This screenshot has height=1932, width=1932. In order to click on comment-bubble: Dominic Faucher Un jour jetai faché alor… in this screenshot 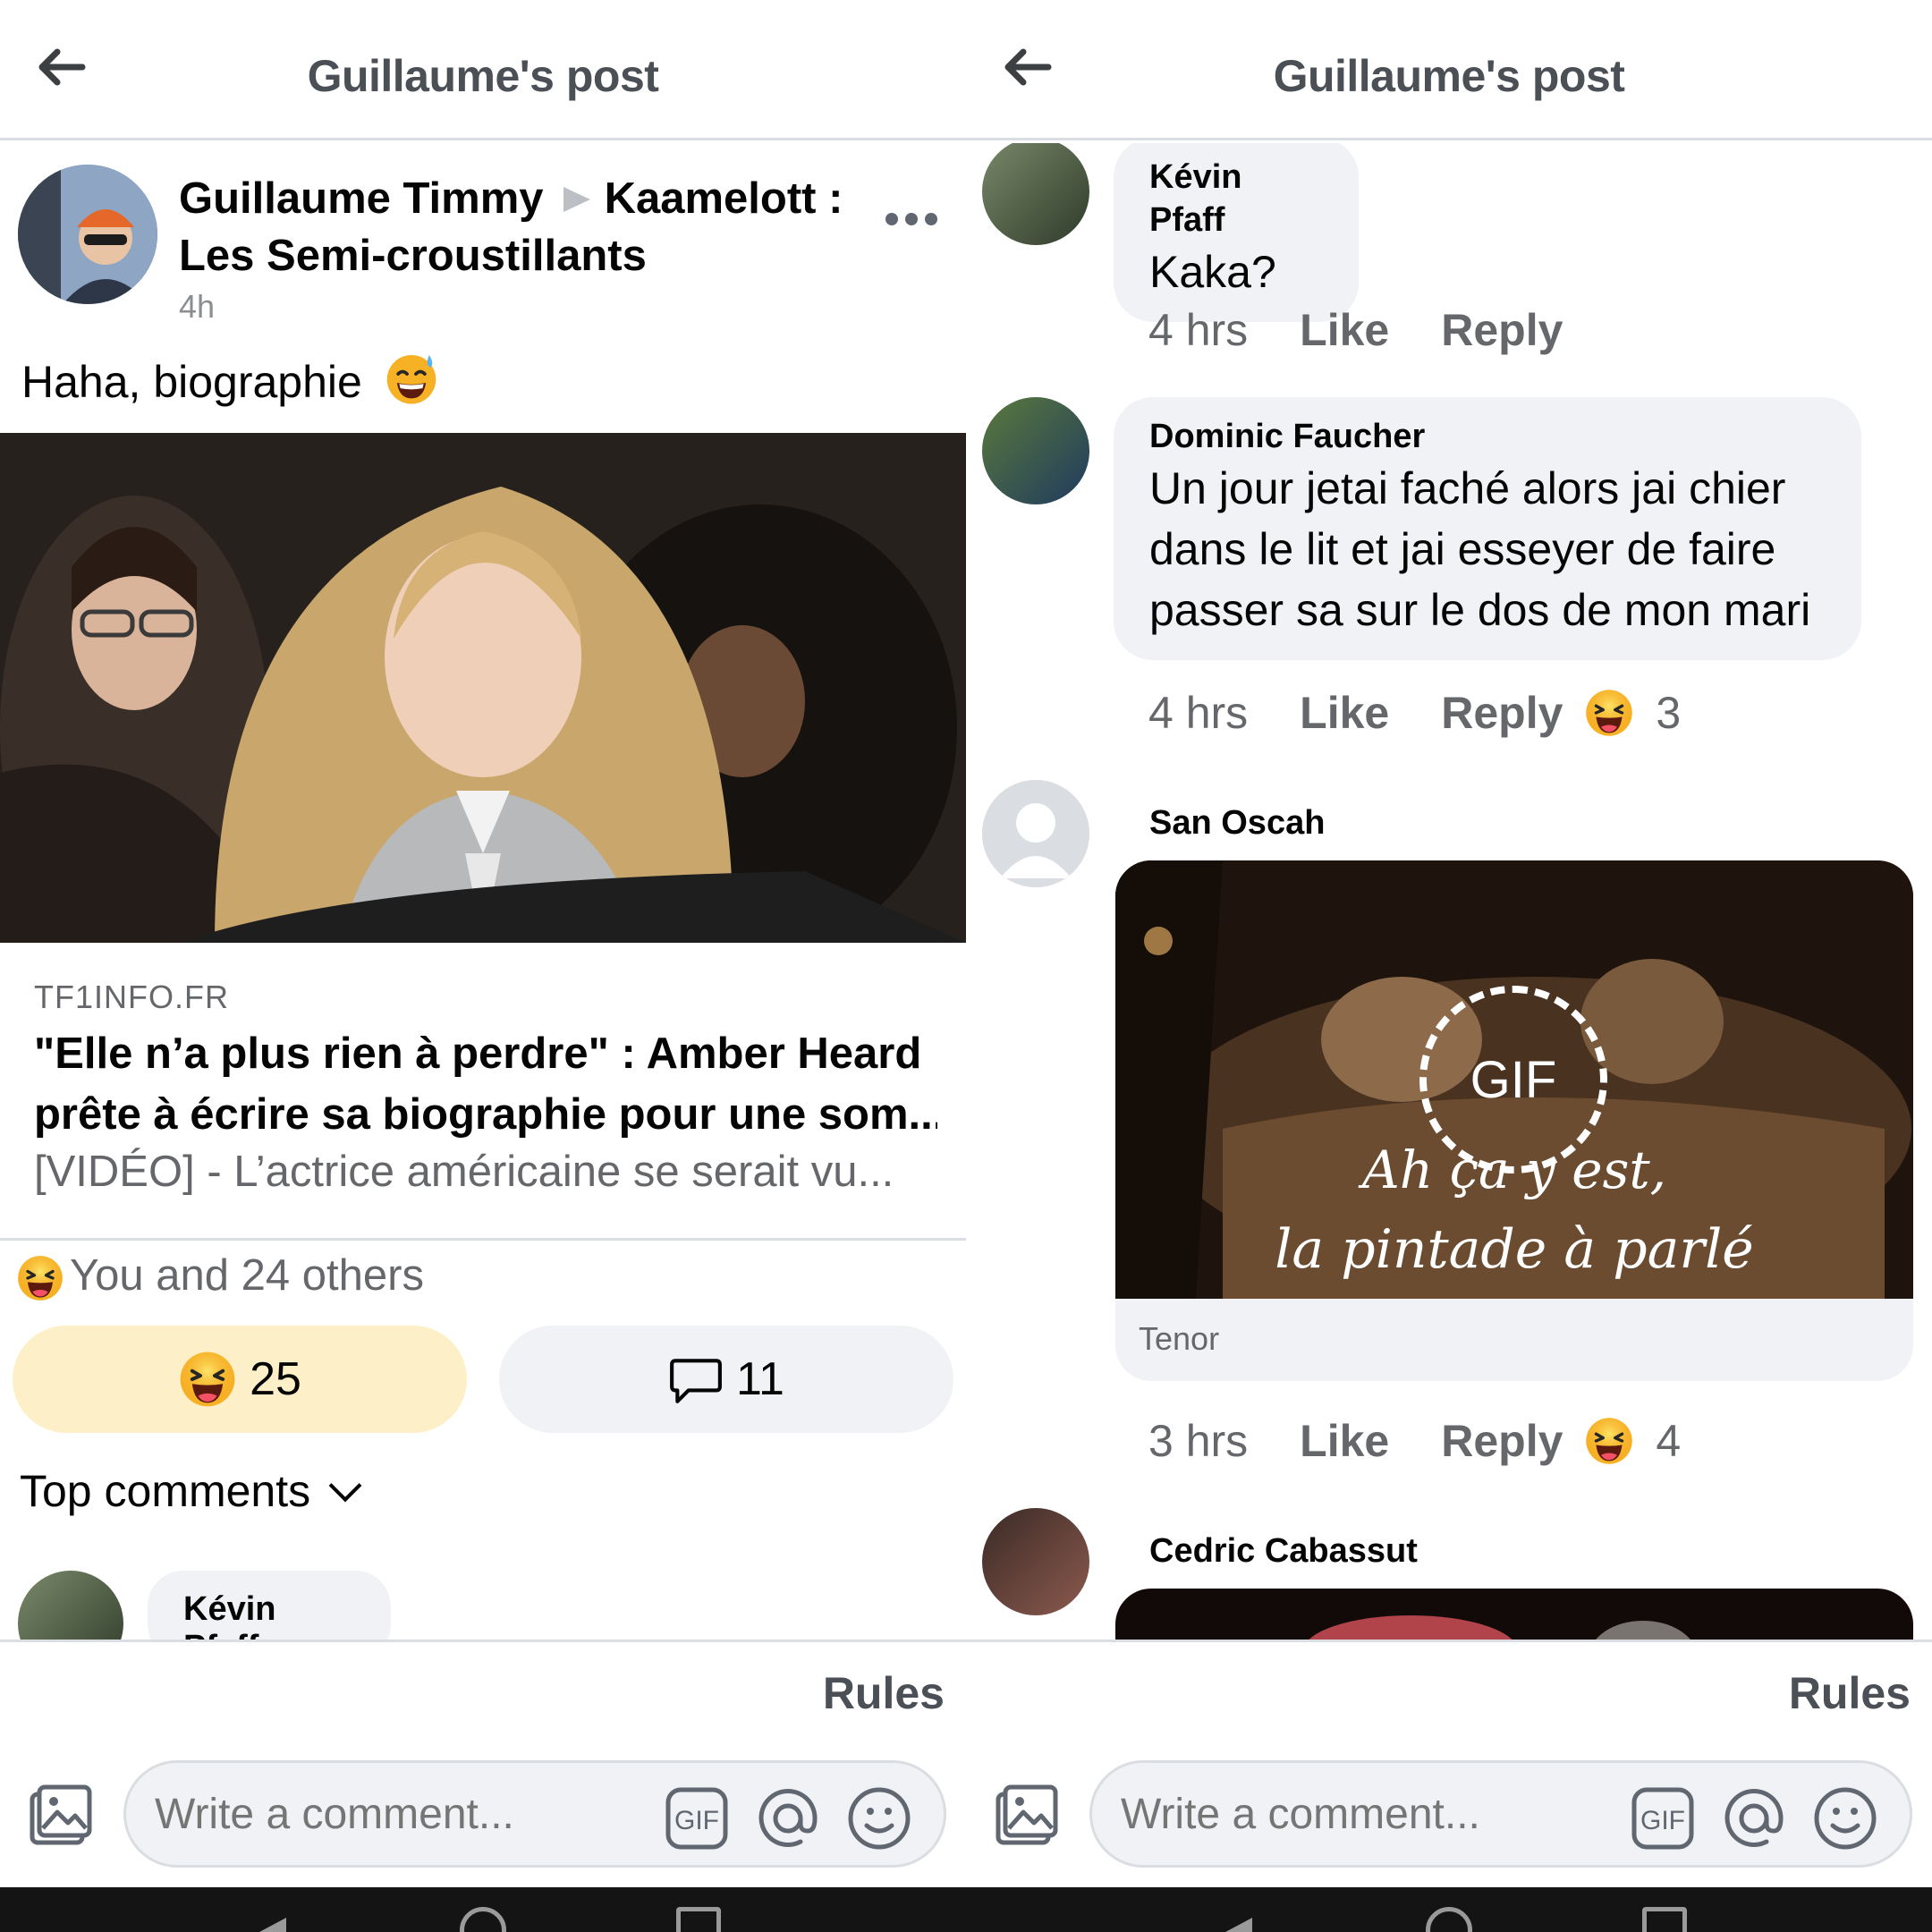, I will do `click(1487, 528)`.